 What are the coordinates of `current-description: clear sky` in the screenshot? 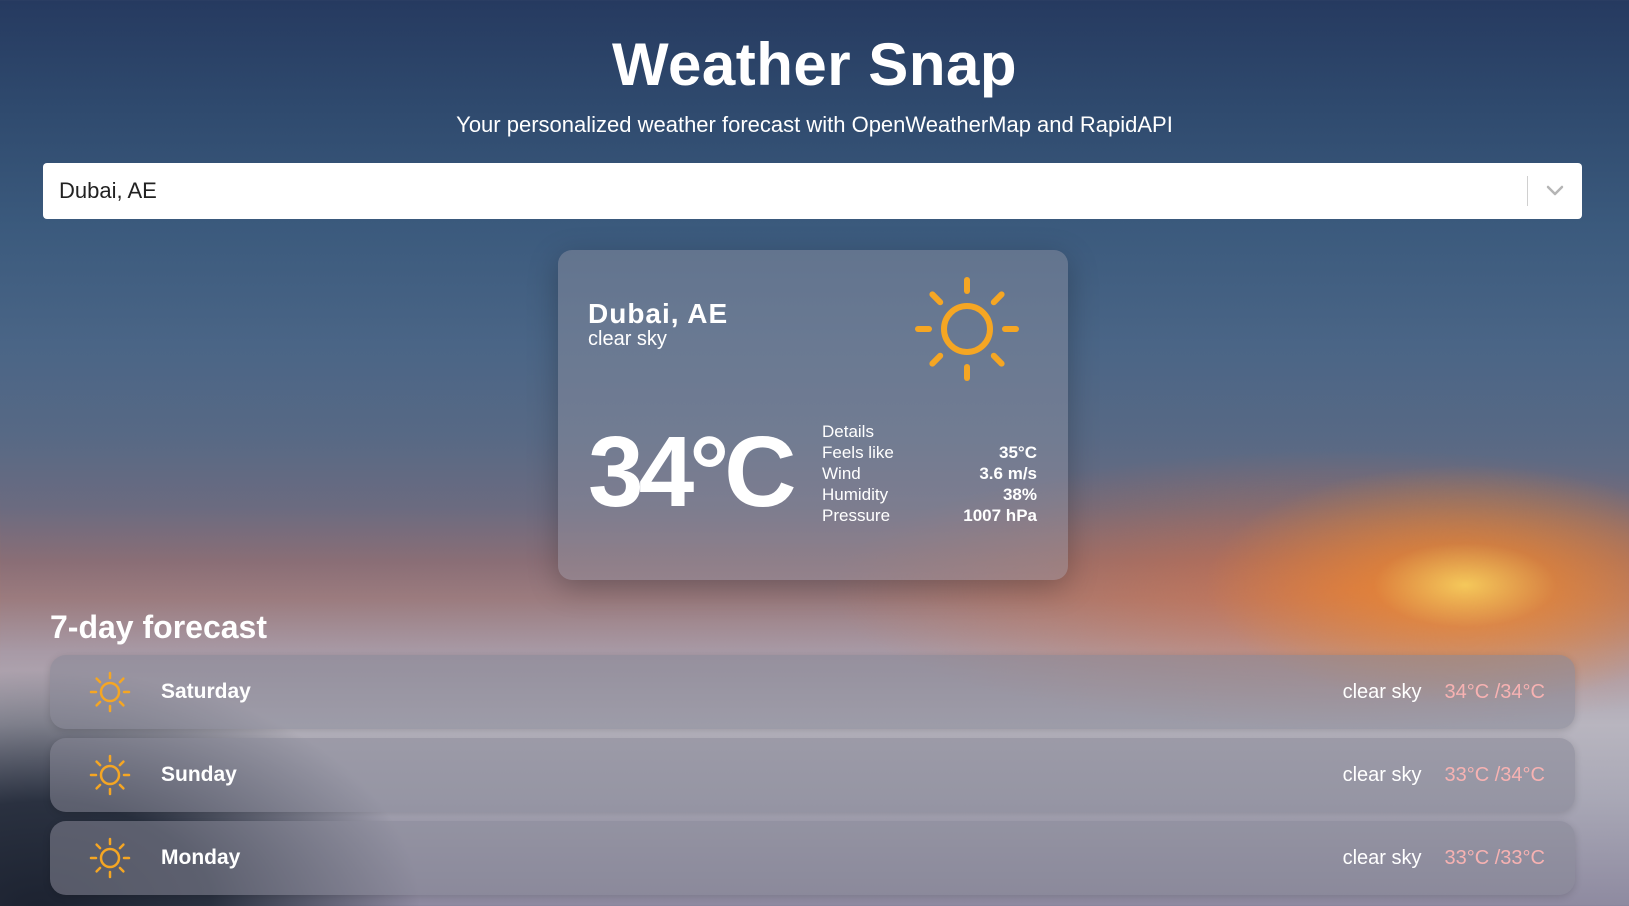 It's located at (627, 339).